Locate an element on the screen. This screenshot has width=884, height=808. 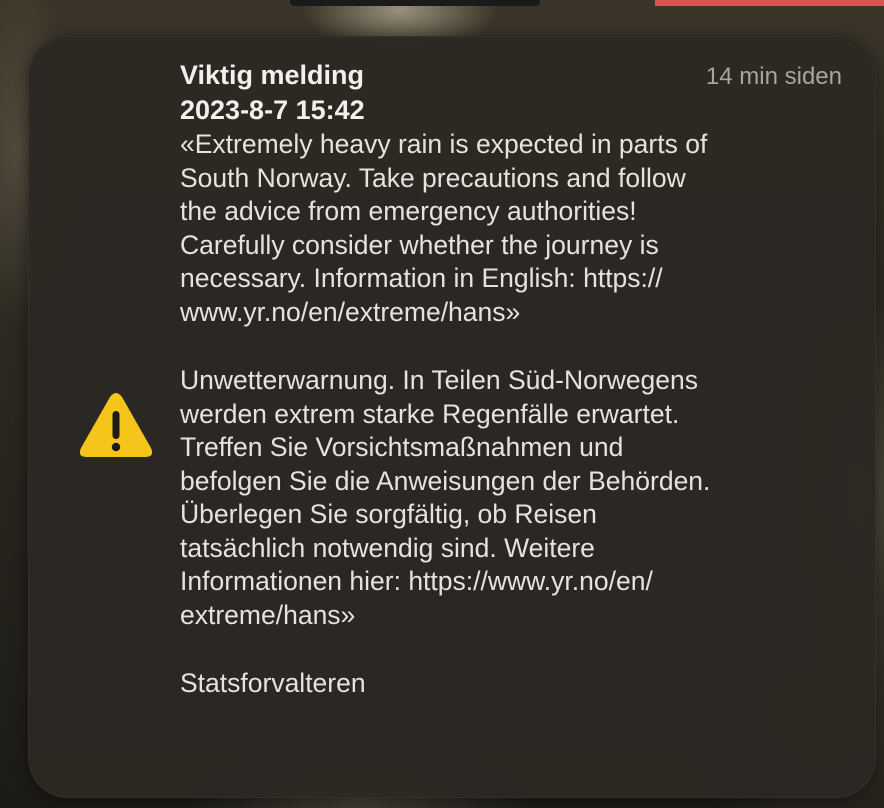
notification-date: 2023-8-7 15:42 is located at coordinates (272, 110).